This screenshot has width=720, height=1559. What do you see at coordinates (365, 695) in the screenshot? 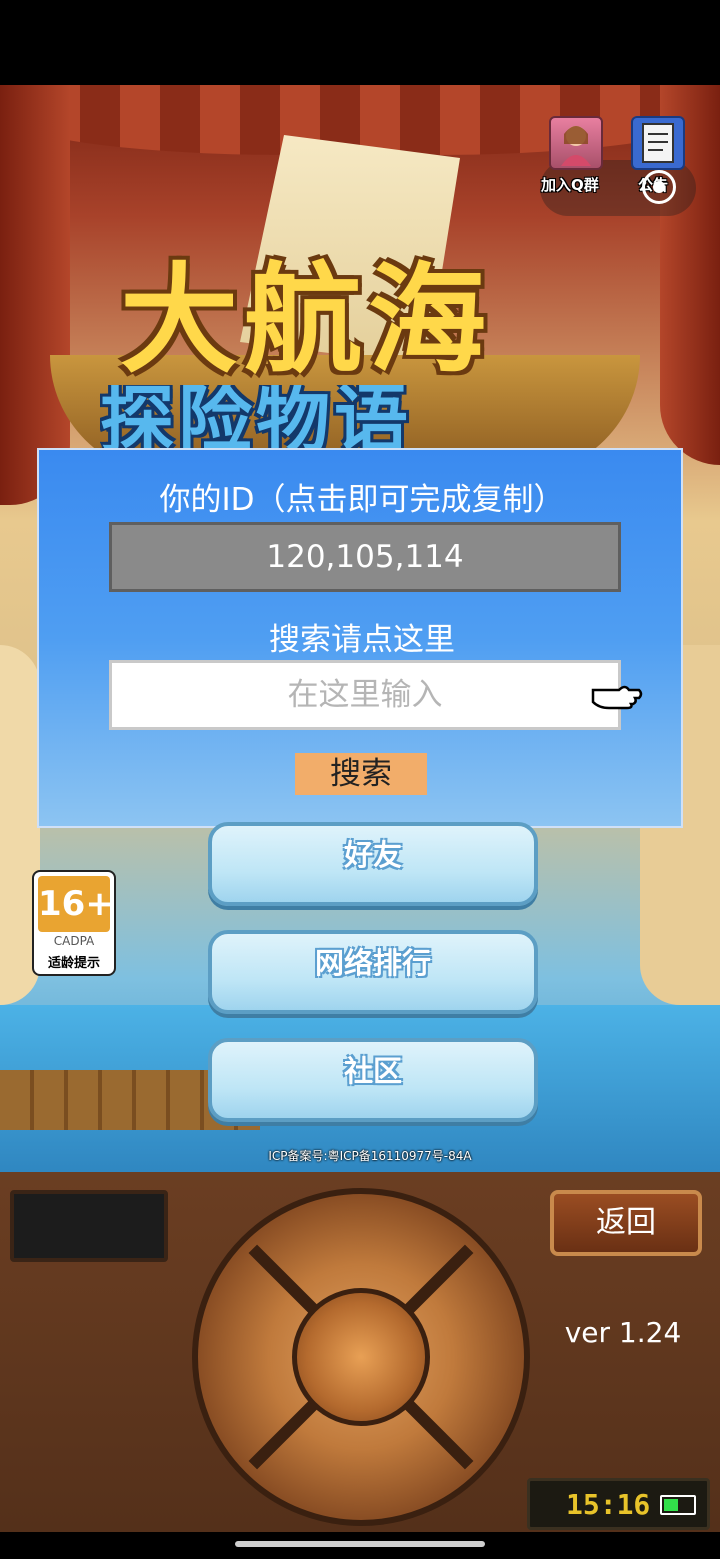
I see `search-input` at bounding box center [365, 695].